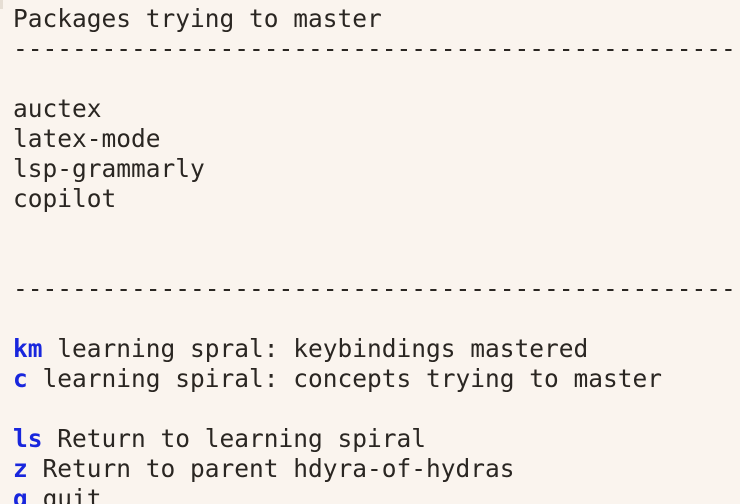 The height and width of the screenshot is (504, 740). I want to click on list-item: lsp-grammarly, so click(109, 168).